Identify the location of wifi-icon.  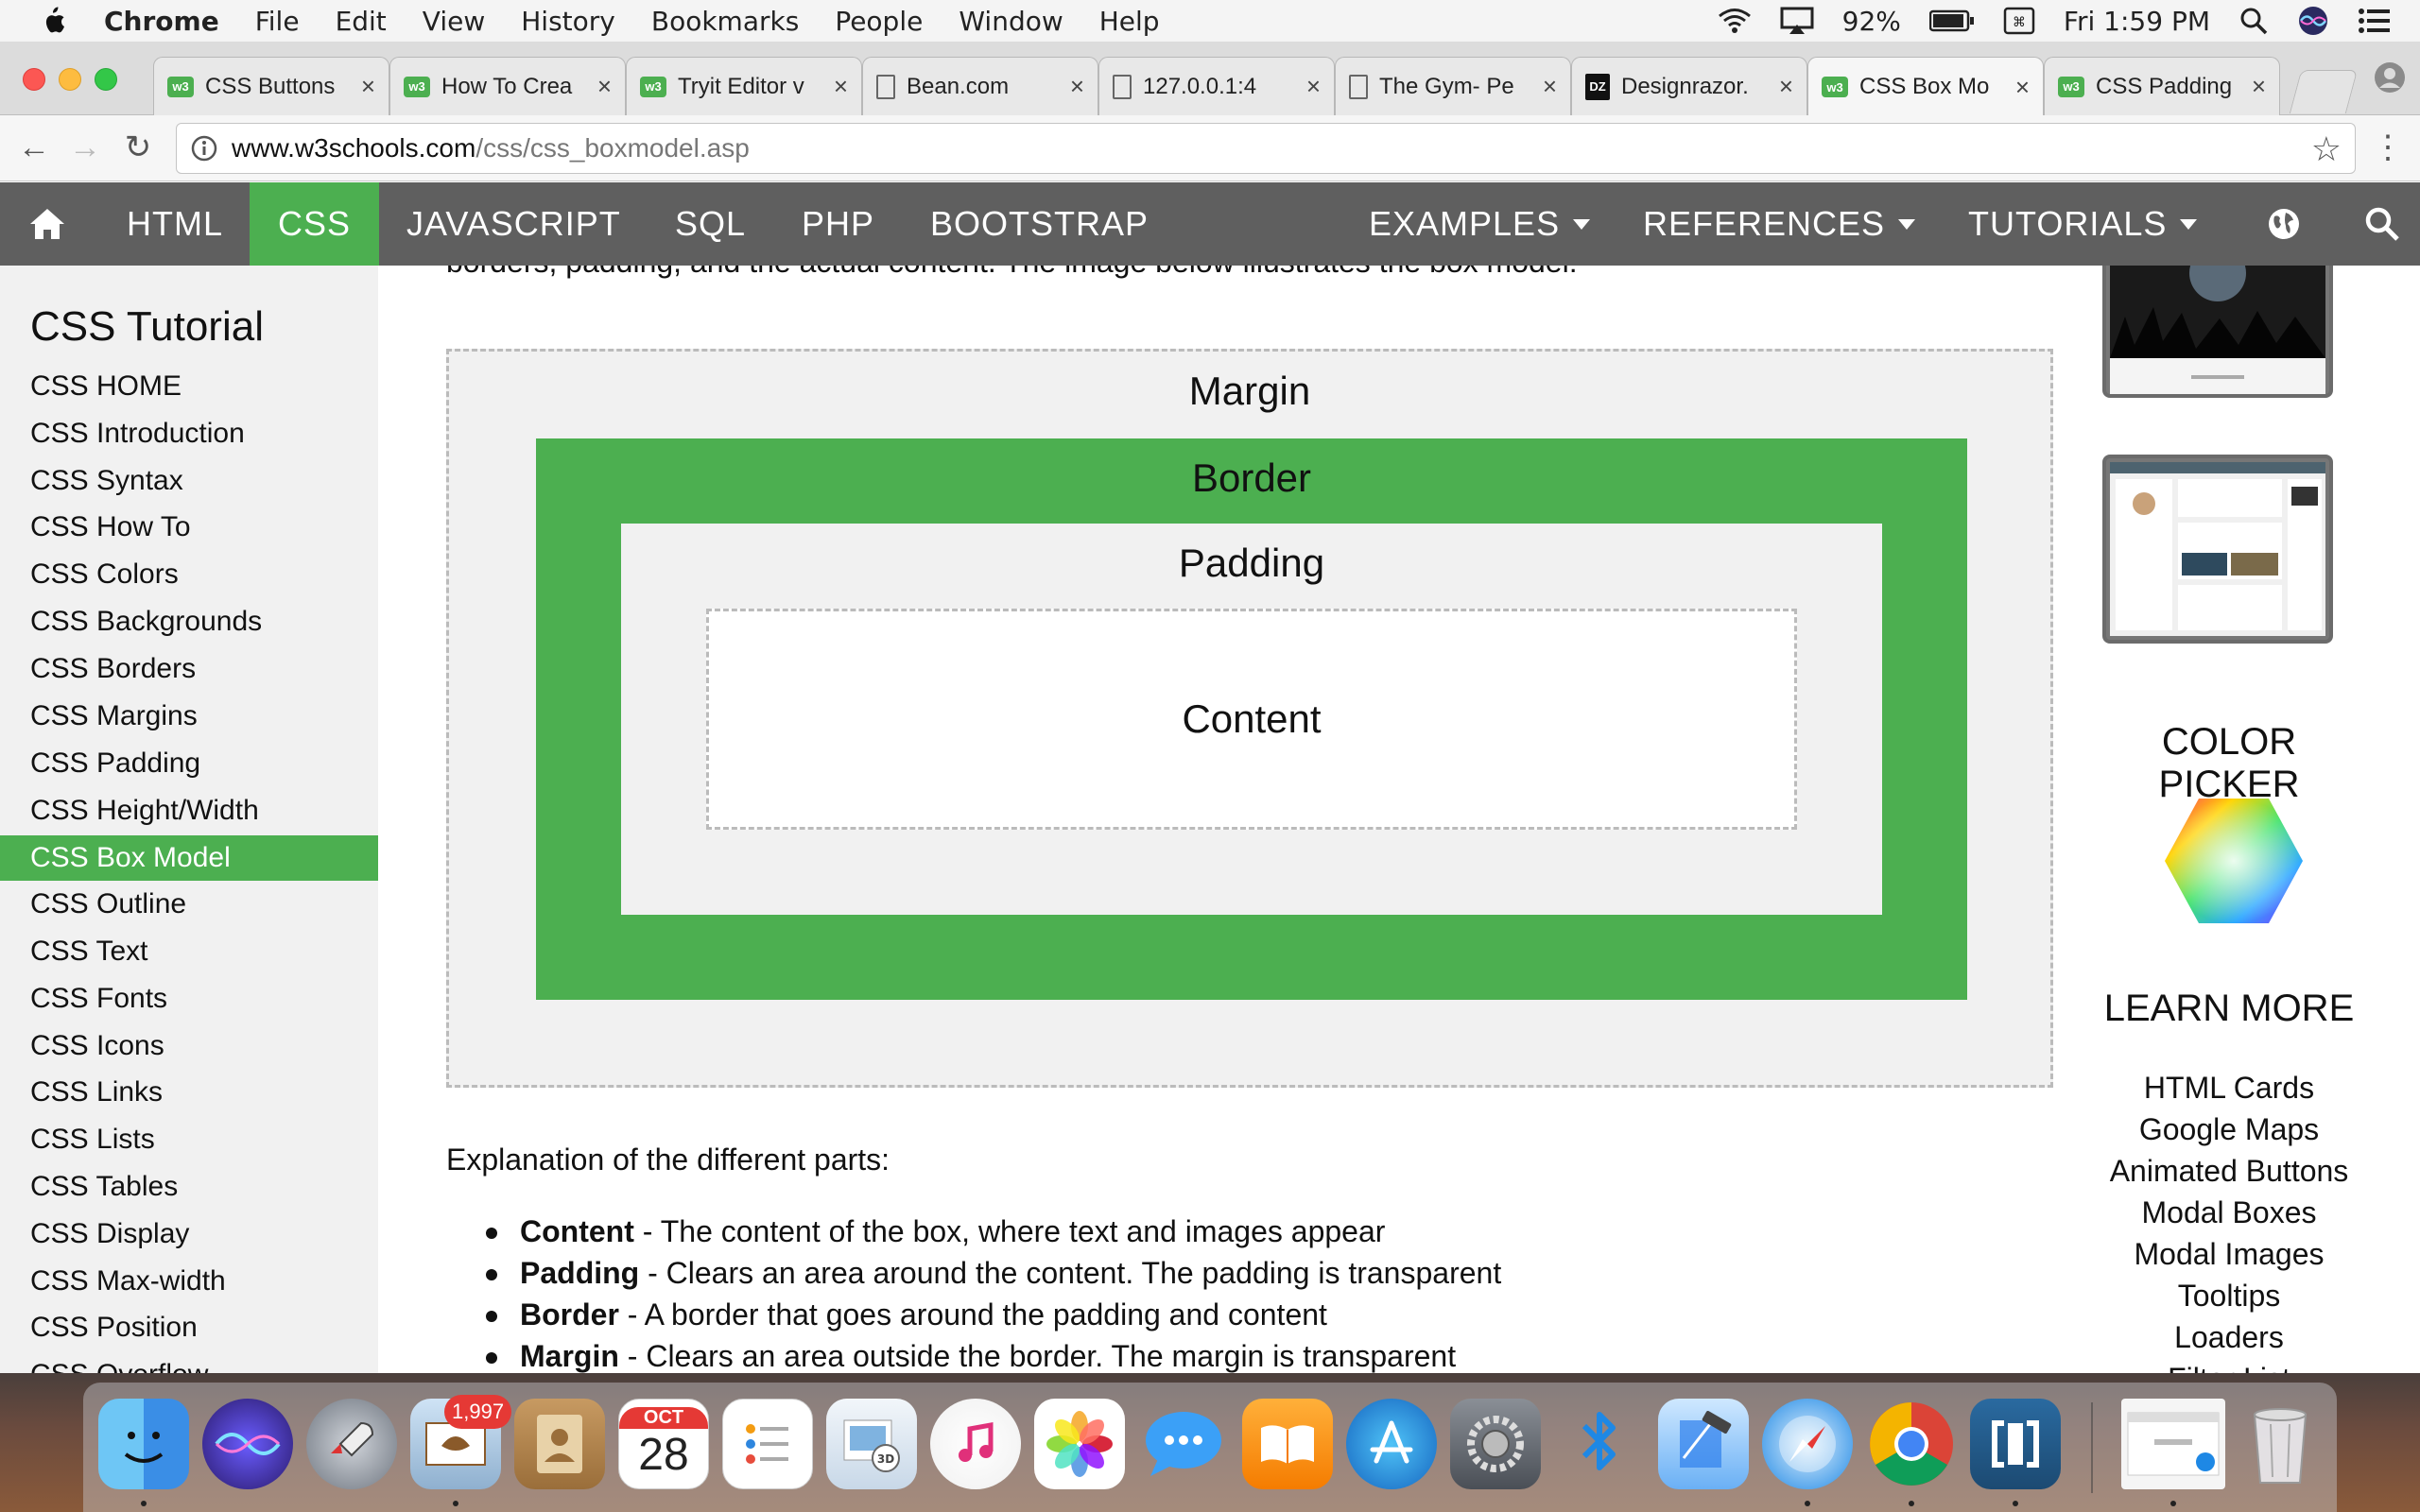
(1735, 21).